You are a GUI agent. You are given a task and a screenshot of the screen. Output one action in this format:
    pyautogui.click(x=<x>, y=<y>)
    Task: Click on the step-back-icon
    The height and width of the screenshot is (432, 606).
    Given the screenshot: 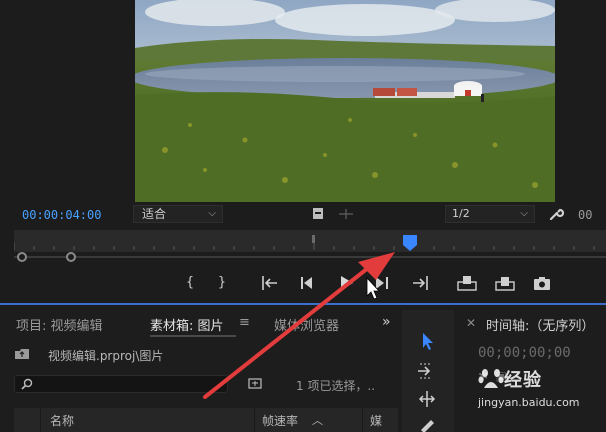 What is the action you would take?
    pyautogui.click(x=306, y=283)
    